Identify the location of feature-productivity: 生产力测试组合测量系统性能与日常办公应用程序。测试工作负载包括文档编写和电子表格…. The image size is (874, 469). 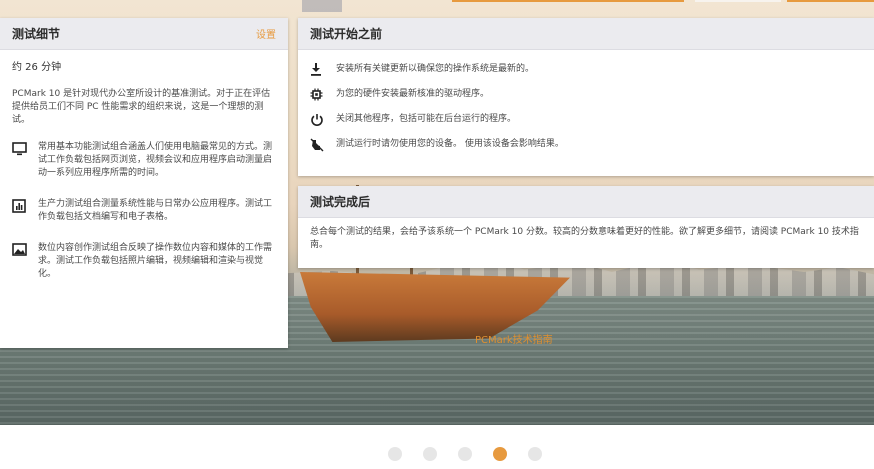
(144, 211).